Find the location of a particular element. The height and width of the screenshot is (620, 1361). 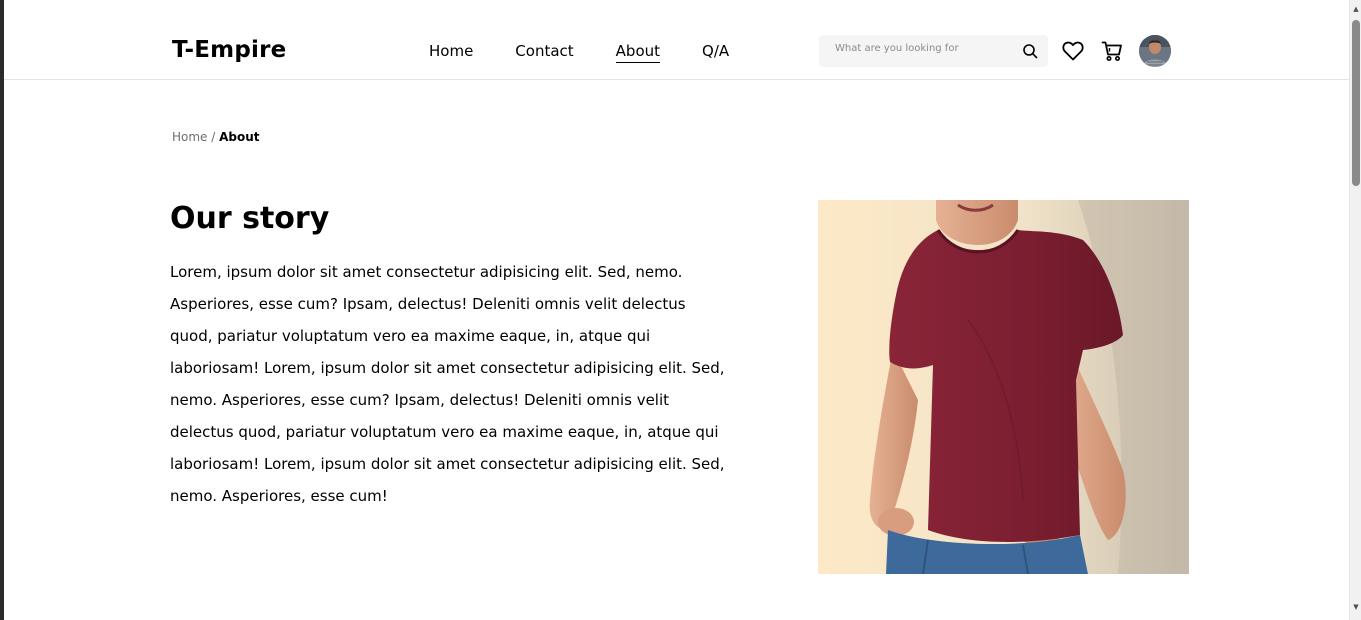

scroll-down-icon: ▼ is located at coordinates (1355, 607).